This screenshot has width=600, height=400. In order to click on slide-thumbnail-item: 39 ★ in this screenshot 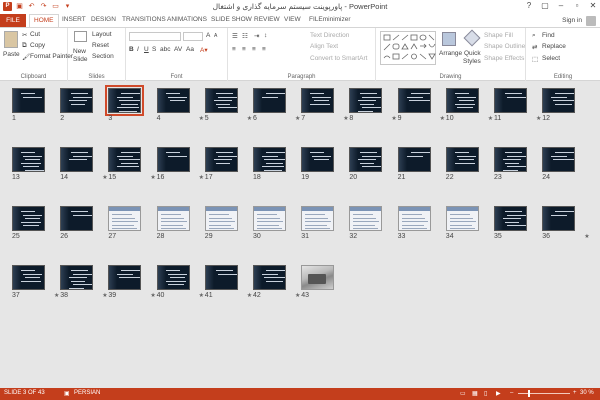, I will do `click(132, 282)`.